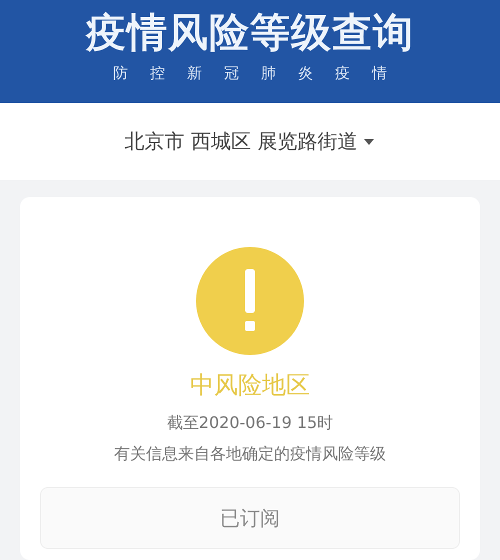 The width and height of the screenshot is (500, 560). What do you see at coordinates (250, 454) in the screenshot?
I see `source-note: 有关信息来自各地确定的疫情风险等级` at bounding box center [250, 454].